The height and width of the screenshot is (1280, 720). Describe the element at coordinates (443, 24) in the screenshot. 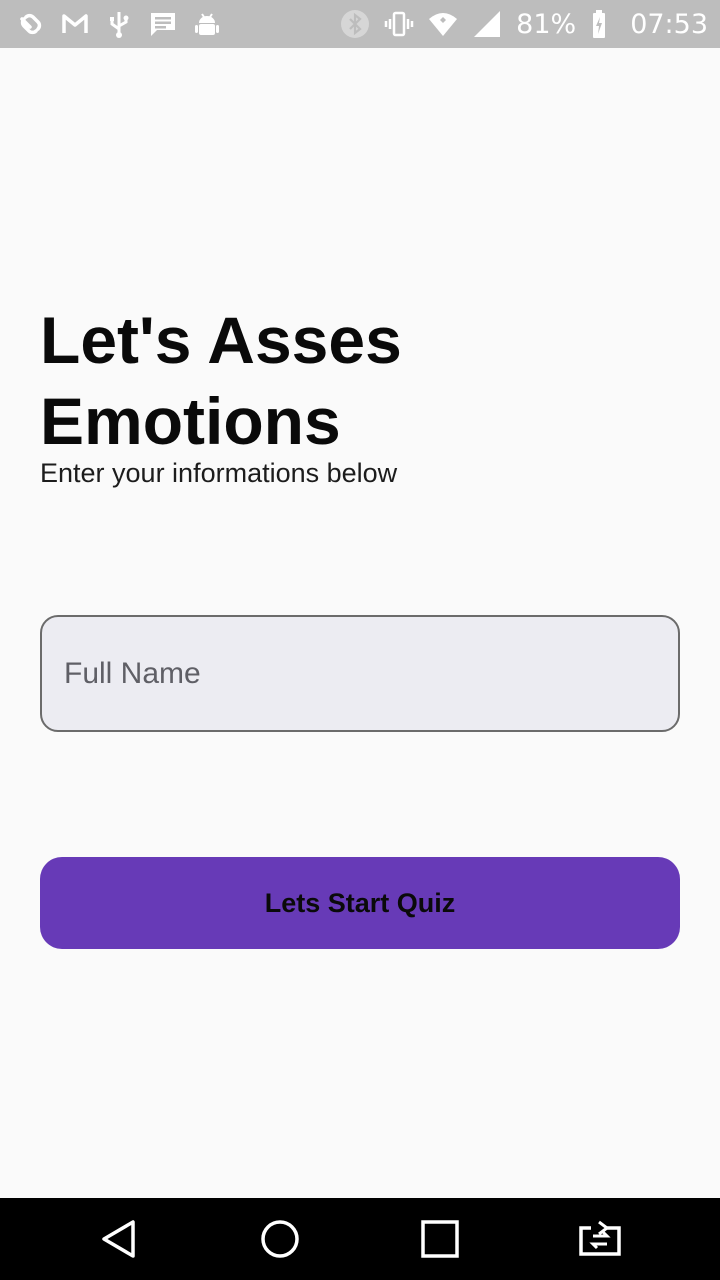

I see `wifi-icon` at that location.